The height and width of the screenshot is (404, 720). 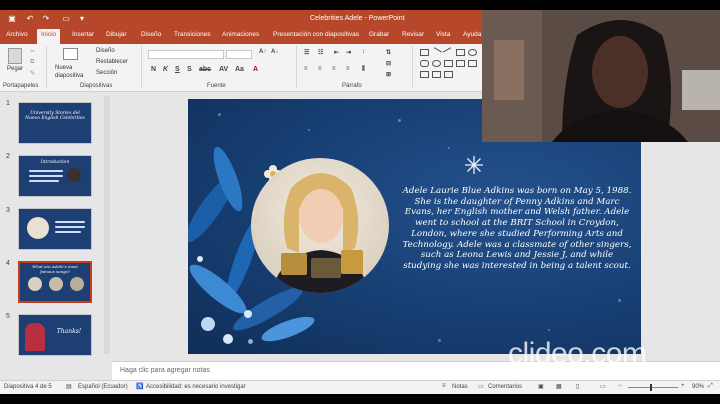 I want to click on person-illustration, so click(x=320, y=233).